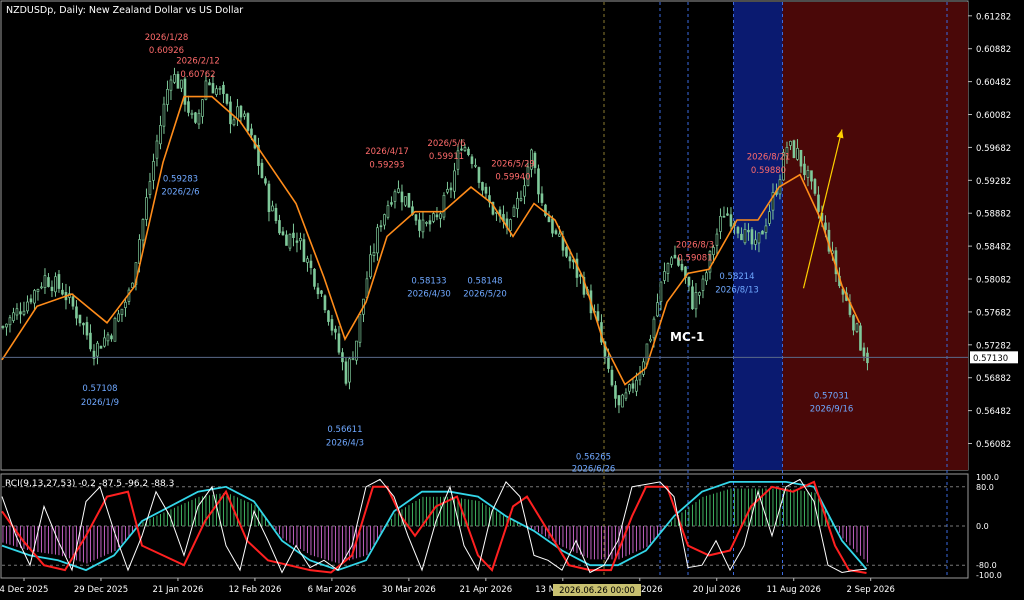 The width and height of the screenshot is (1024, 600). What do you see at coordinates (870, 590) in the screenshot?
I see `time-tick-label: 2 Sep 2026` at bounding box center [870, 590].